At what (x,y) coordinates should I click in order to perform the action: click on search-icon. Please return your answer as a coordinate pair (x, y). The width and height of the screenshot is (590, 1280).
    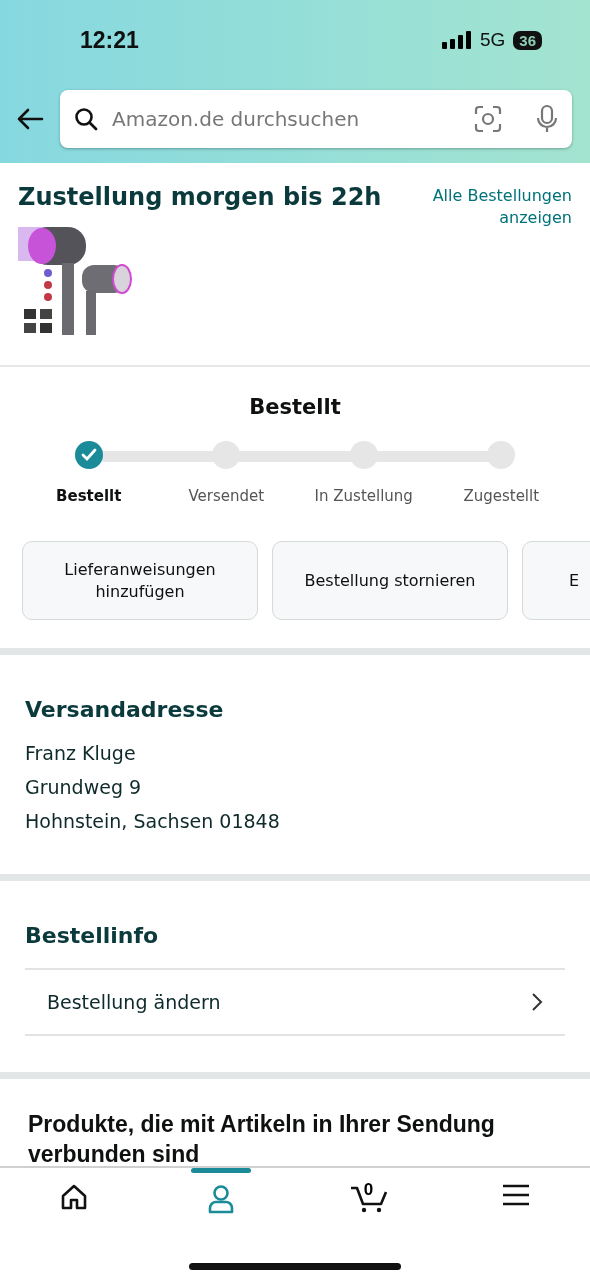
    Looking at the image, I should click on (86, 119).